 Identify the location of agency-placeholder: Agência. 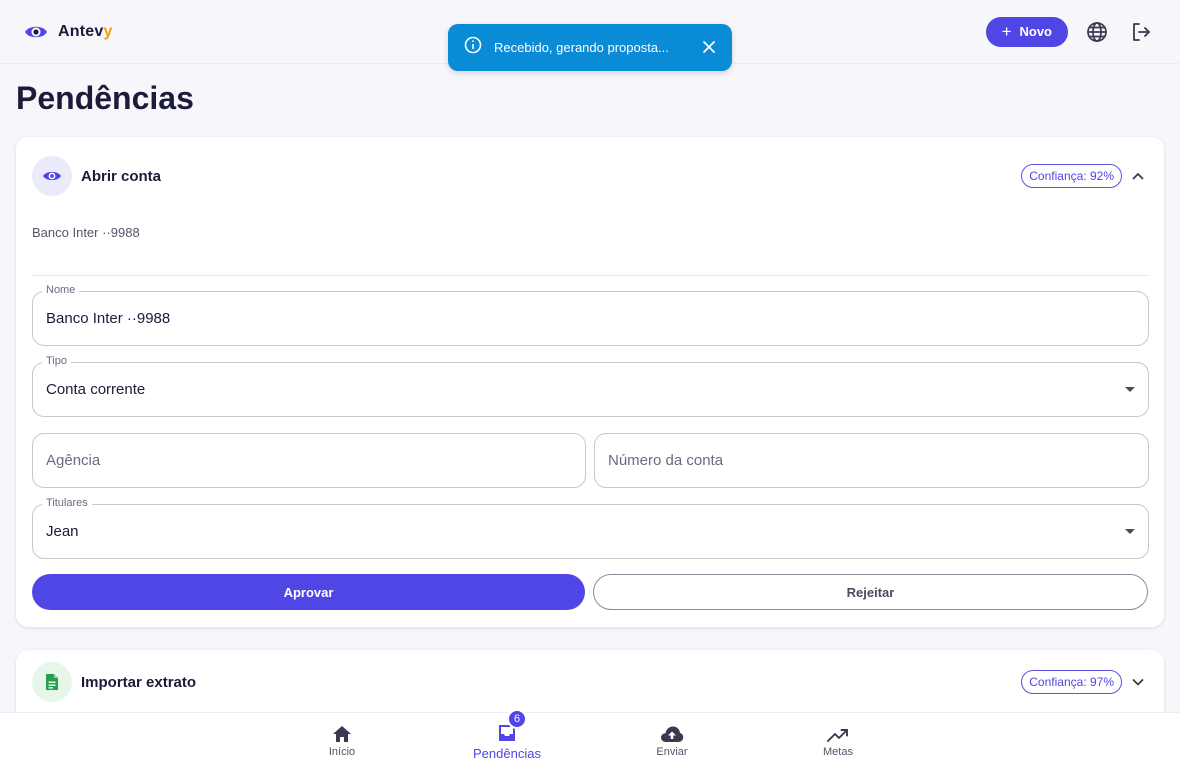
(73, 460).